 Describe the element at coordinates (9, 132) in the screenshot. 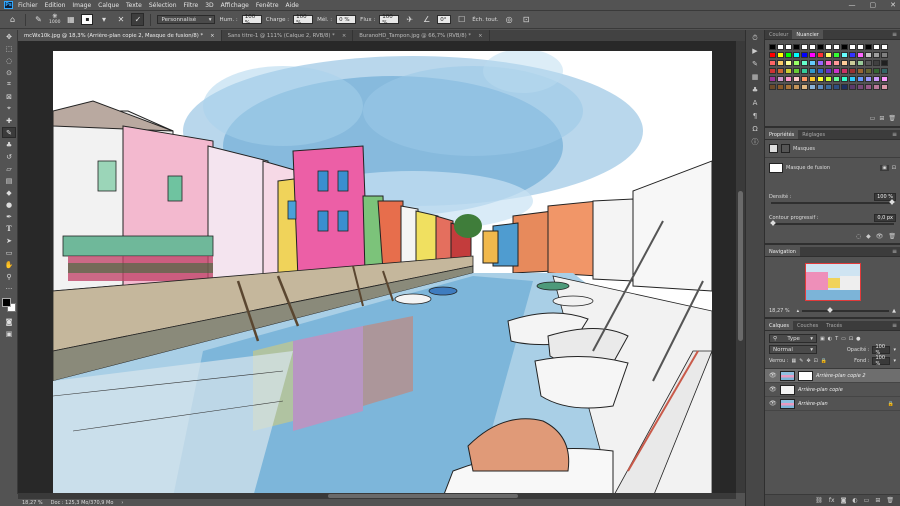

I see `mixer-brush-tool-icon: ✎` at that location.